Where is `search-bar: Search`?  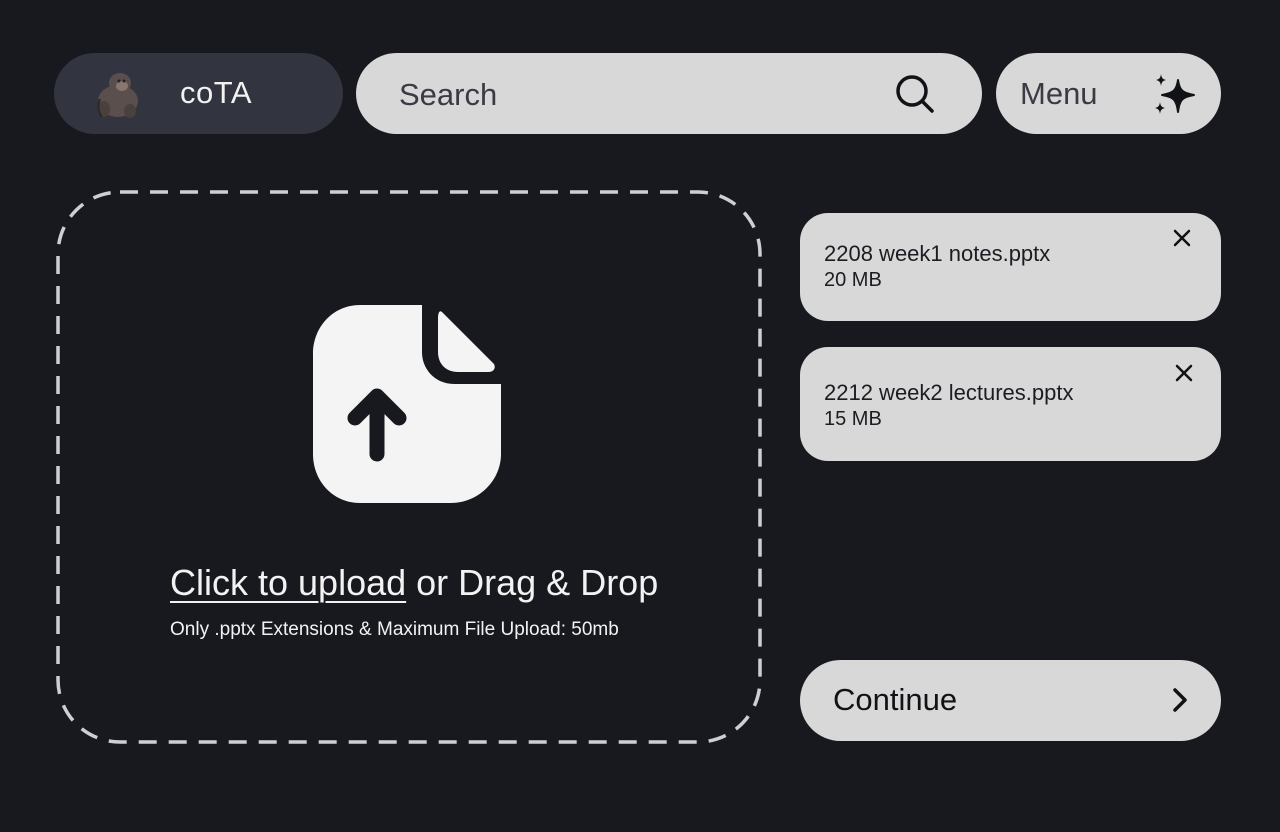
search-bar: Search is located at coordinates (669, 93).